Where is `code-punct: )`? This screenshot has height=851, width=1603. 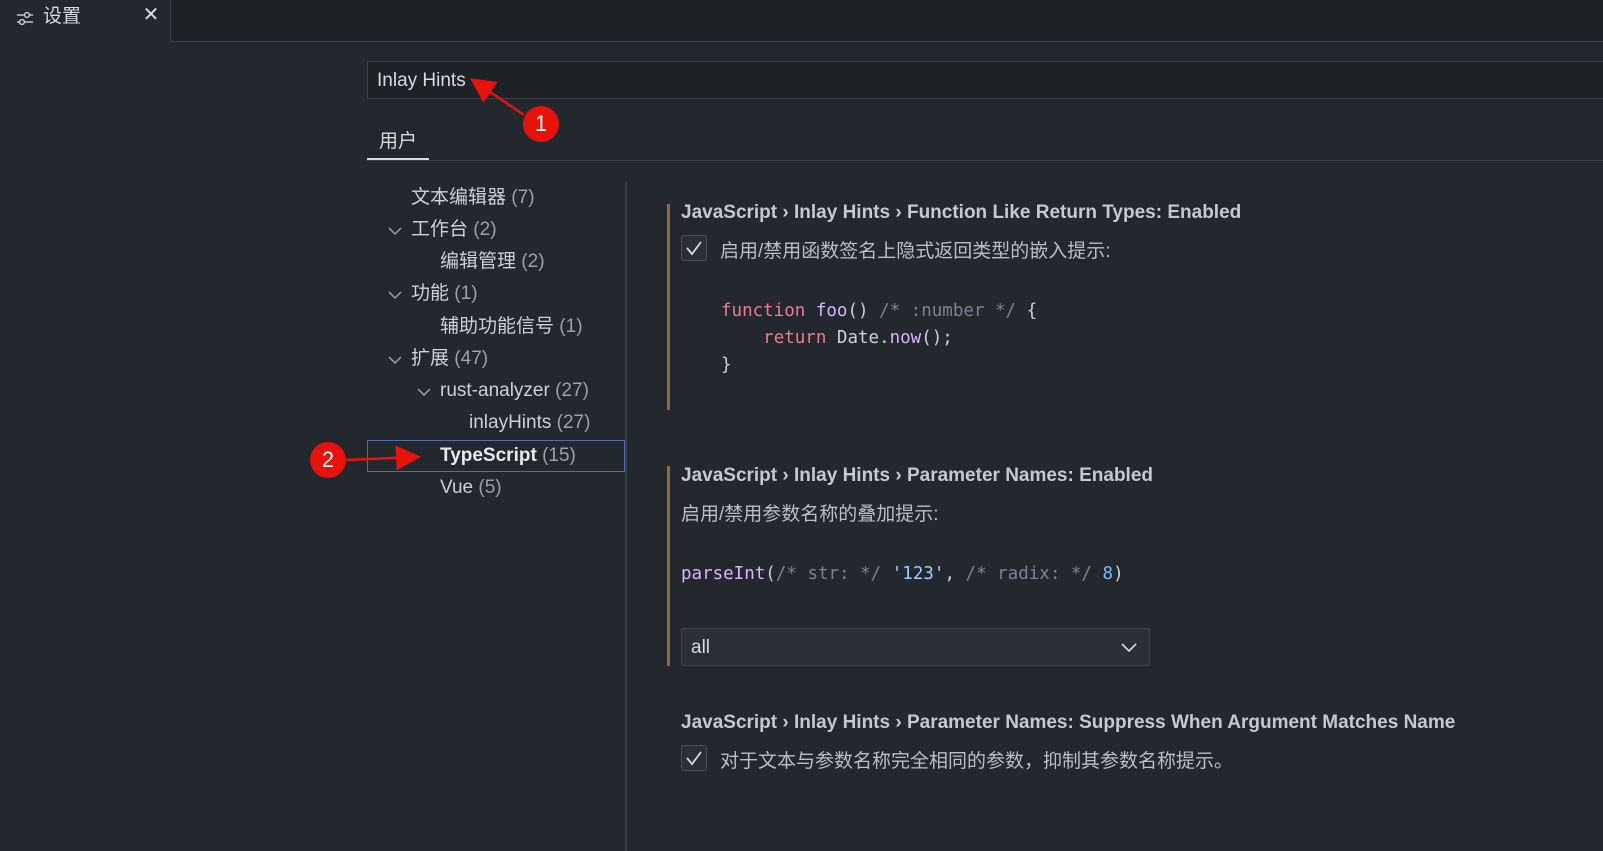
code-punct: ) is located at coordinates (1118, 574).